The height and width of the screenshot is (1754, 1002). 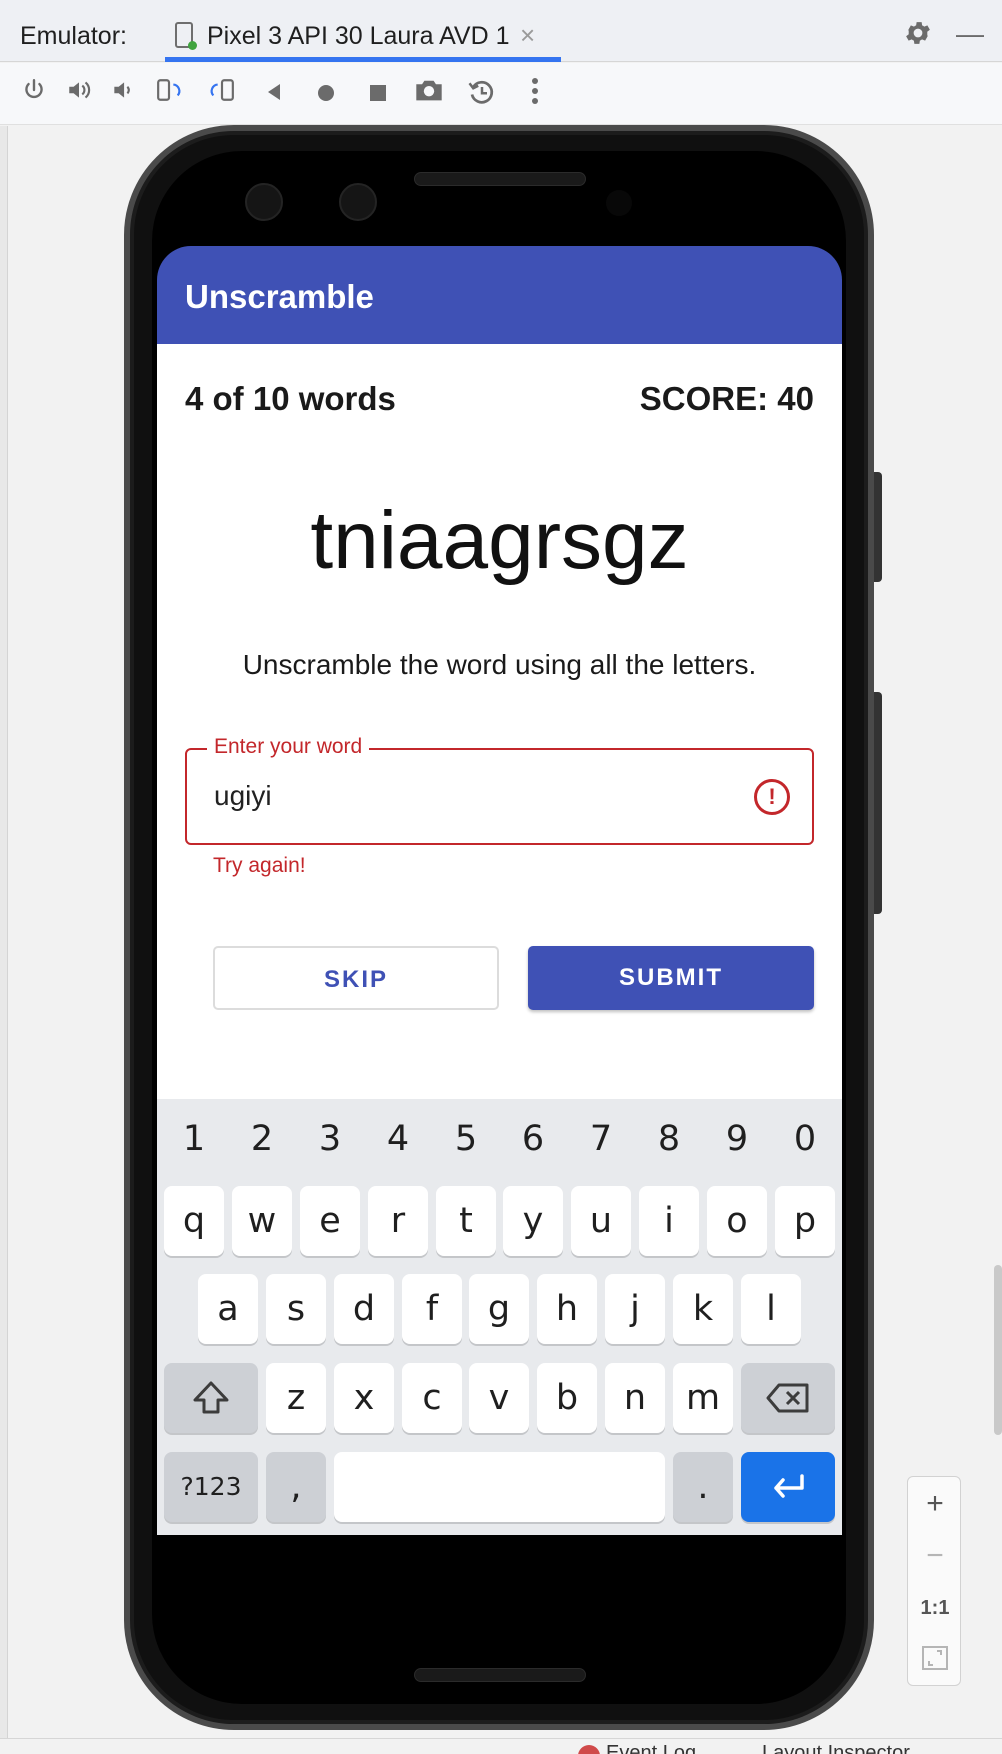 I want to click on key-n: n, so click(x=635, y=1398).